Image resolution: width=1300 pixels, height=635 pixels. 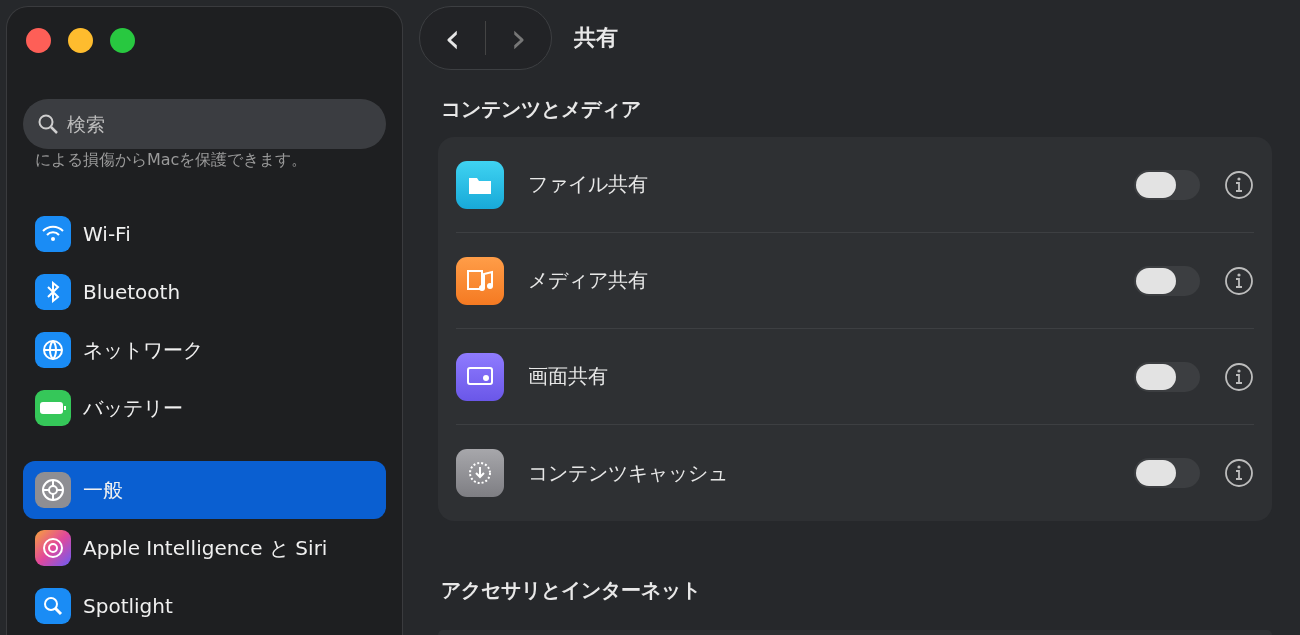 I want to click on sidebar-item: Wi-Fi, so click(x=204, y=234).